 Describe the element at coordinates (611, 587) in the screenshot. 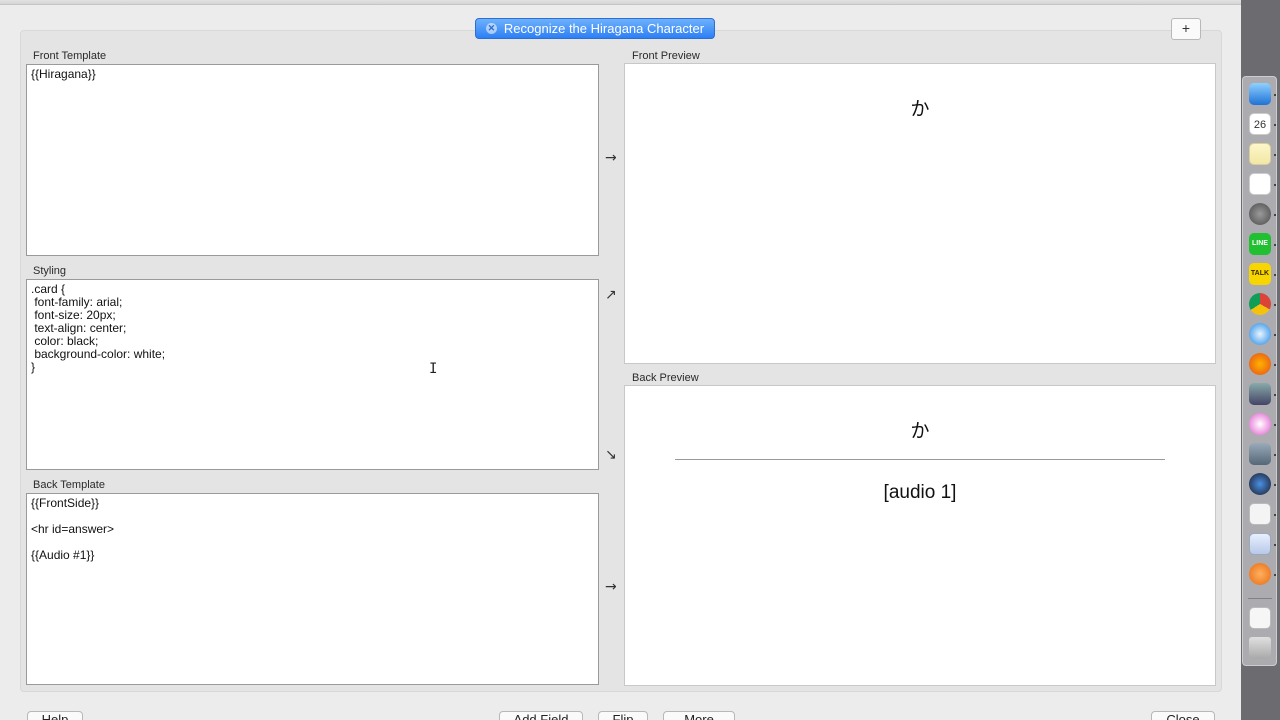

I see `back-arrow-icon: →` at that location.